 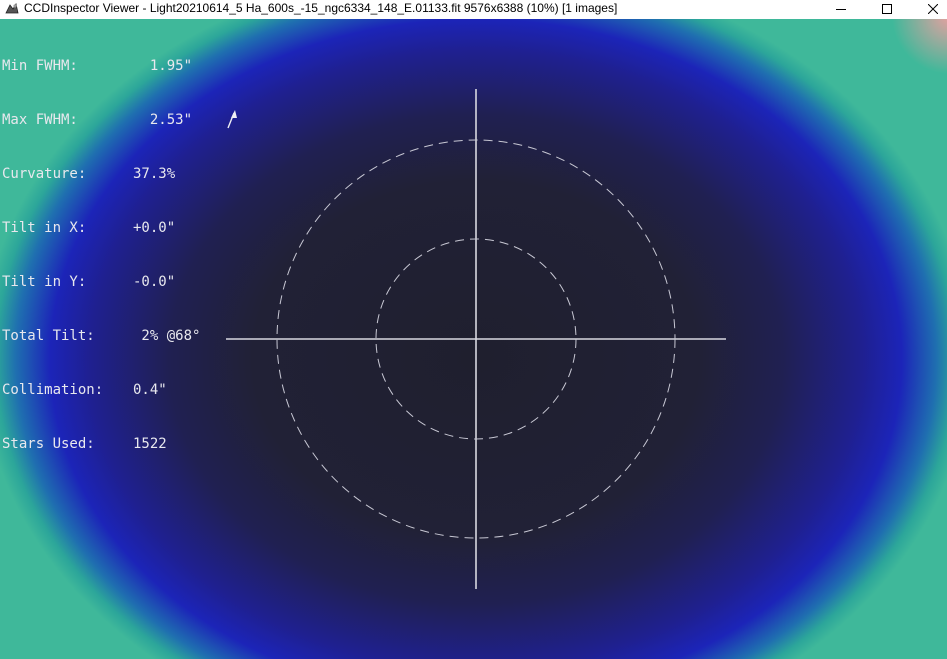 I want to click on stat-max-fwhm: Max FWHM: 2.53", so click(x=97, y=120).